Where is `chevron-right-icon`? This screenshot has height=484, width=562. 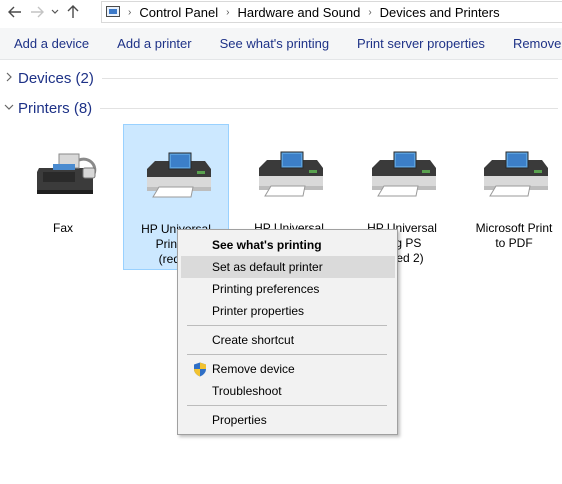 chevron-right-icon is located at coordinates (9, 78).